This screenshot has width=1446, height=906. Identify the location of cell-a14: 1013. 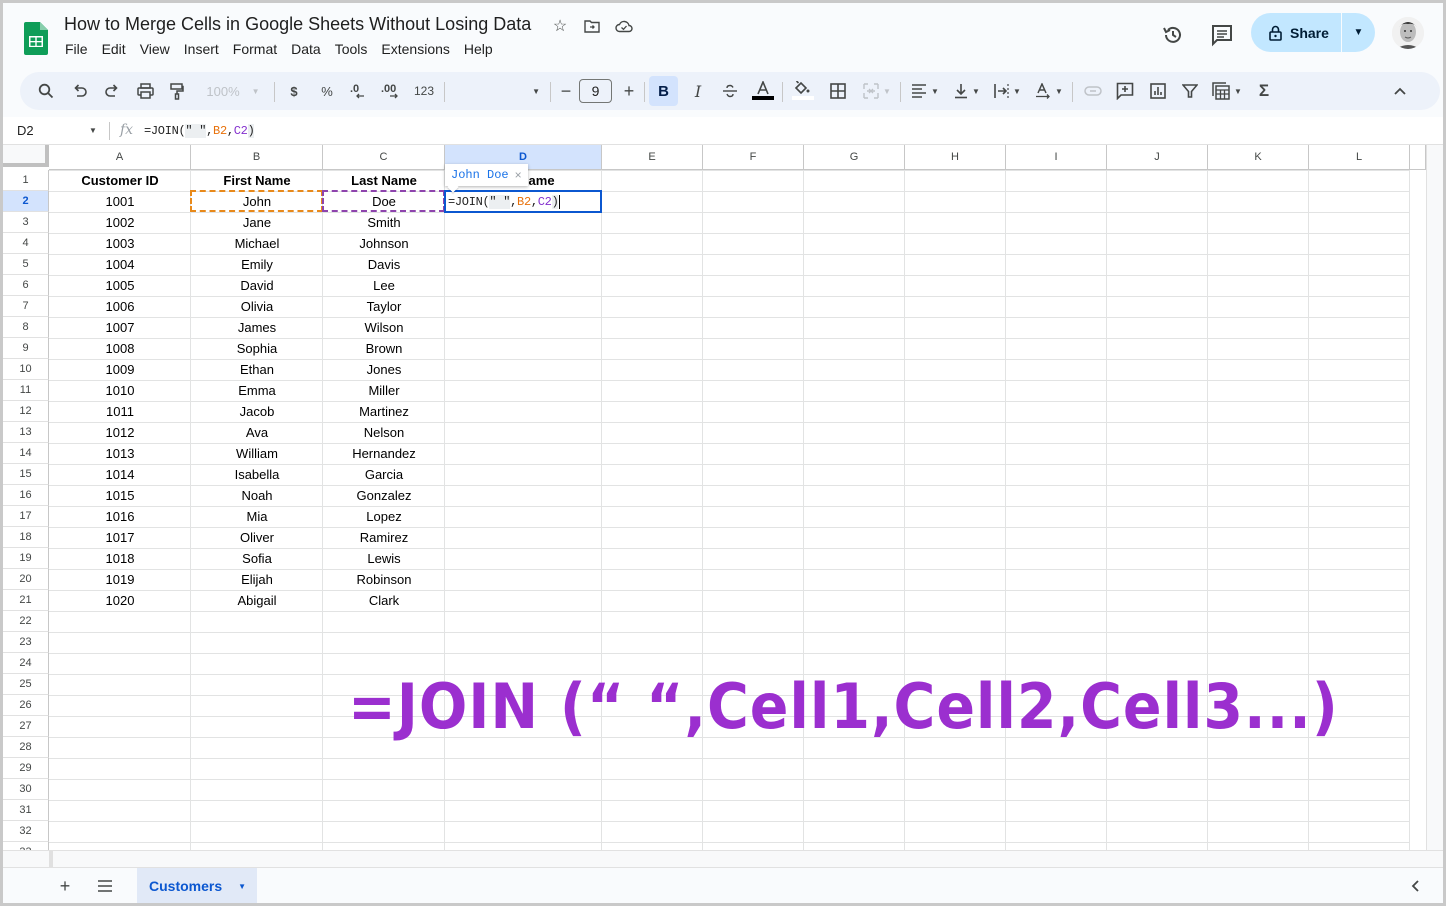
(120, 453).